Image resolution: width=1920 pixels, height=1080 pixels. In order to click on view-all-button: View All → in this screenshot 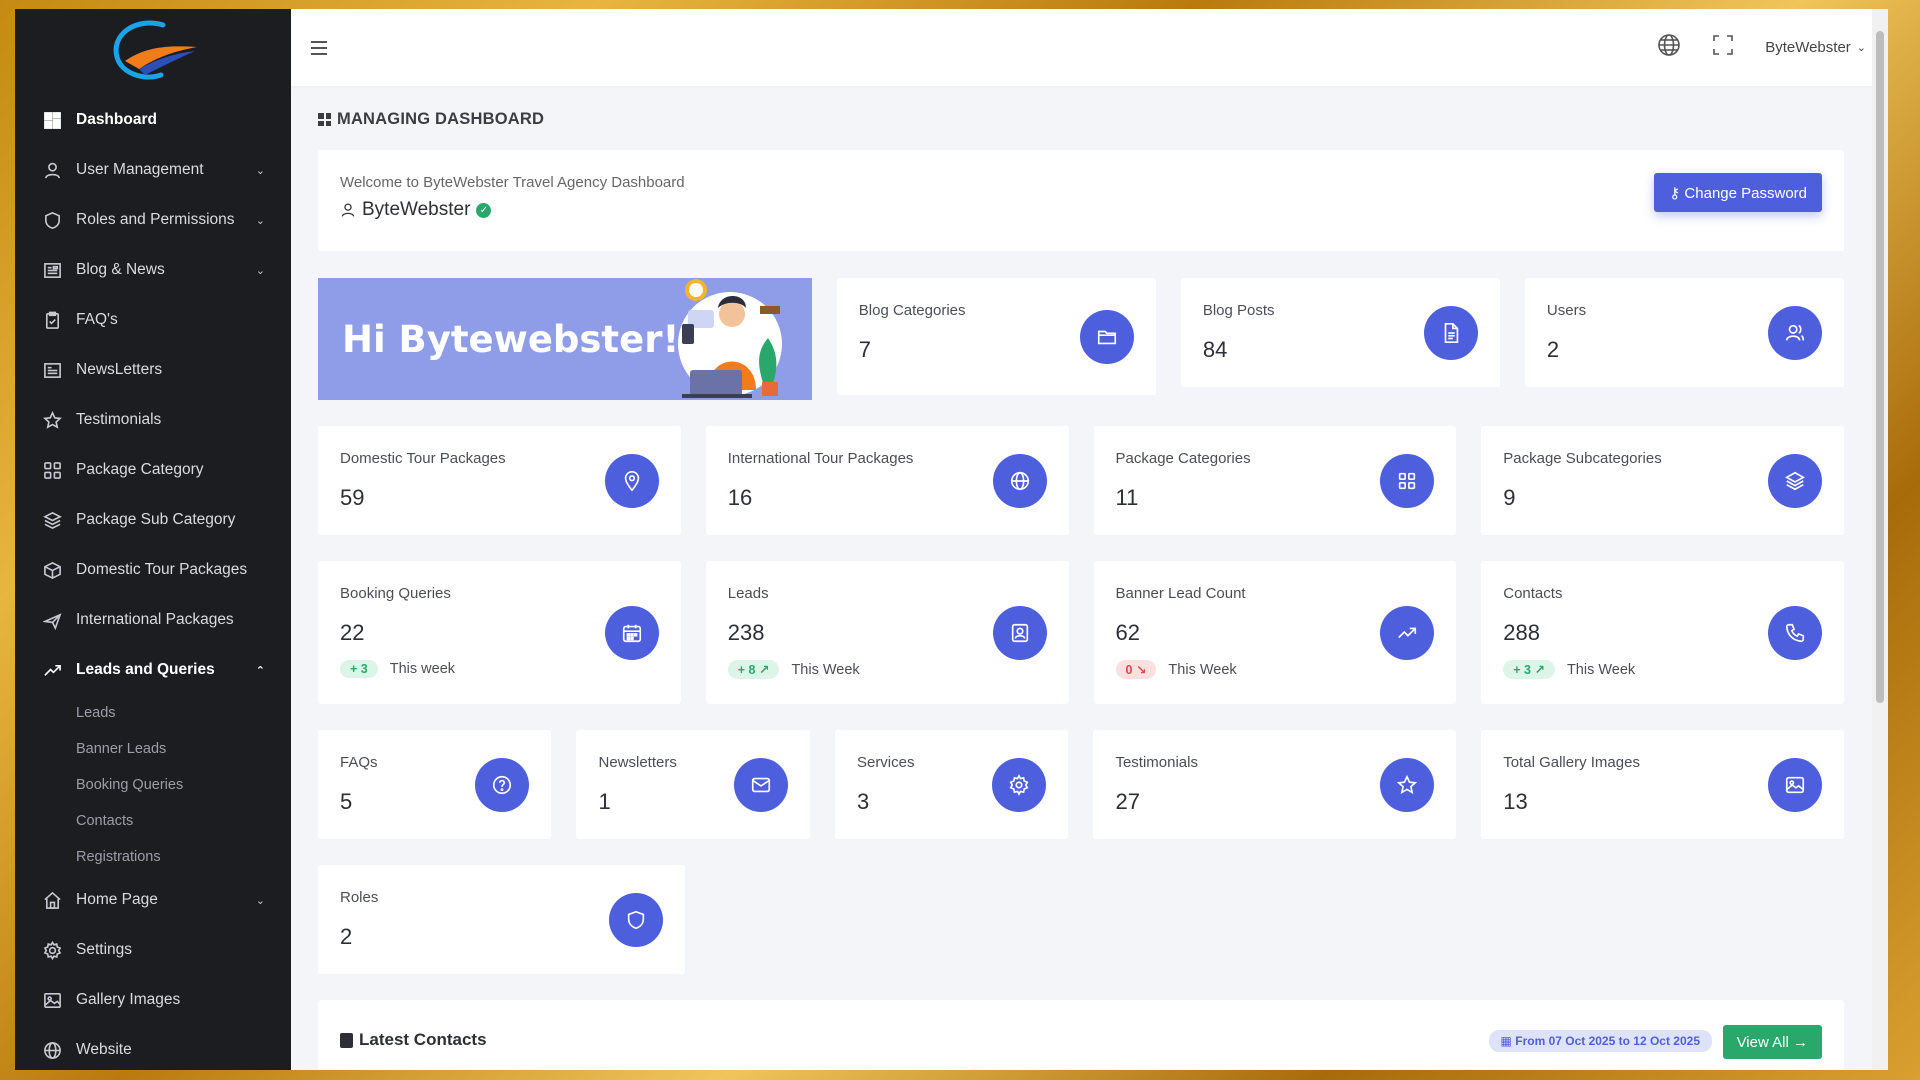, I will do `click(1772, 1042)`.